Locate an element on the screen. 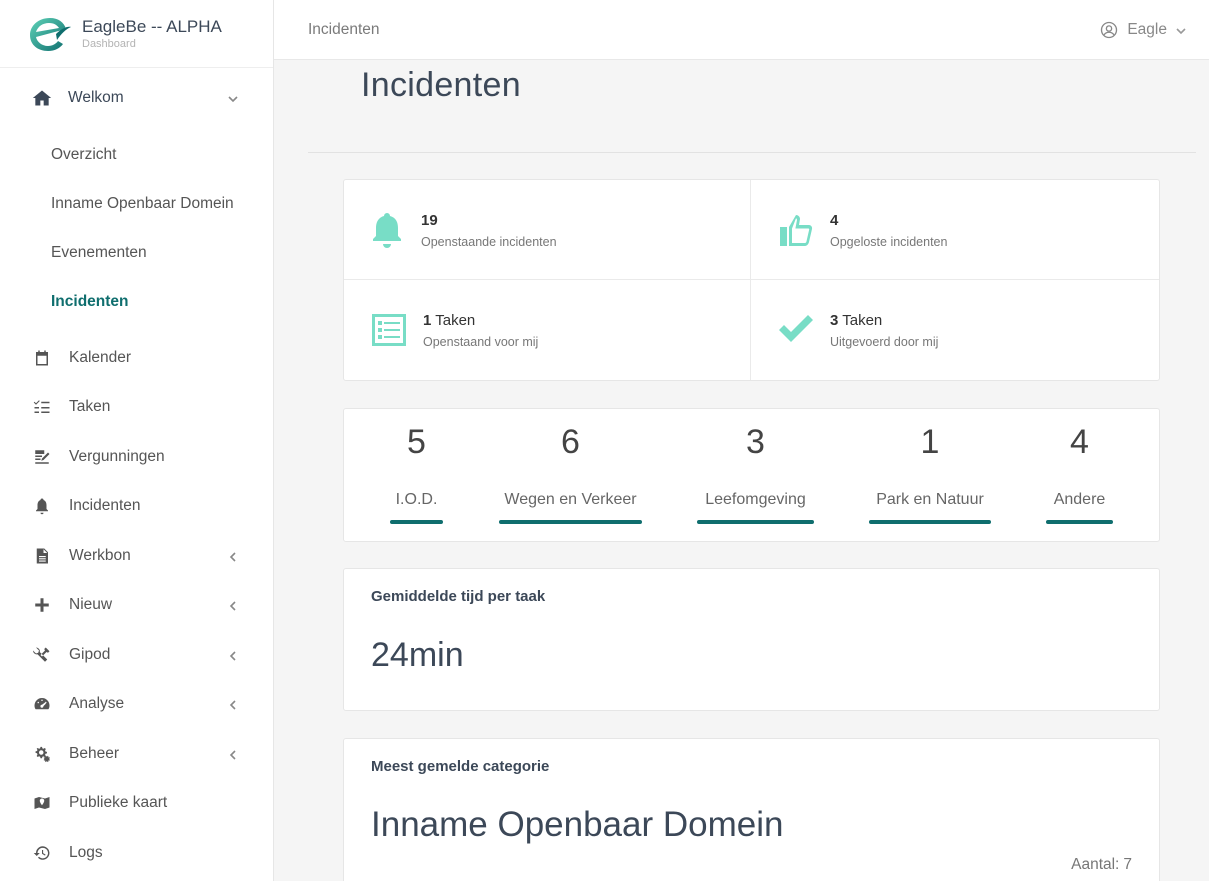 The height and width of the screenshot is (881, 1209). sidebar-item-taken: Taken is located at coordinates (136, 408).